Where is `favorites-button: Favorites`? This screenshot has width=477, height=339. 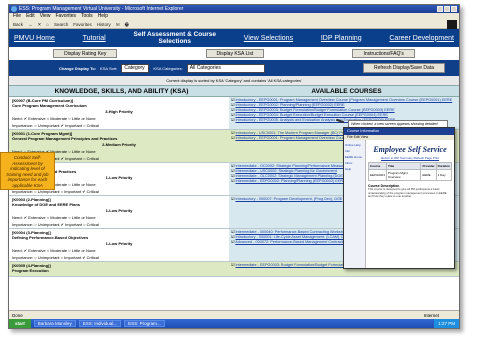 favorites-button: Favorites is located at coordinates (82, 24).